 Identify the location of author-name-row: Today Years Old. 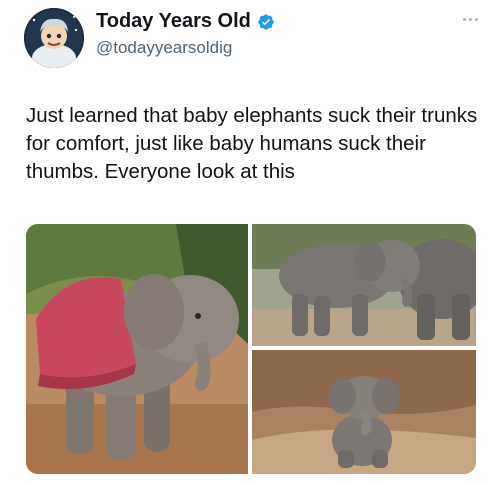
(185, 21).